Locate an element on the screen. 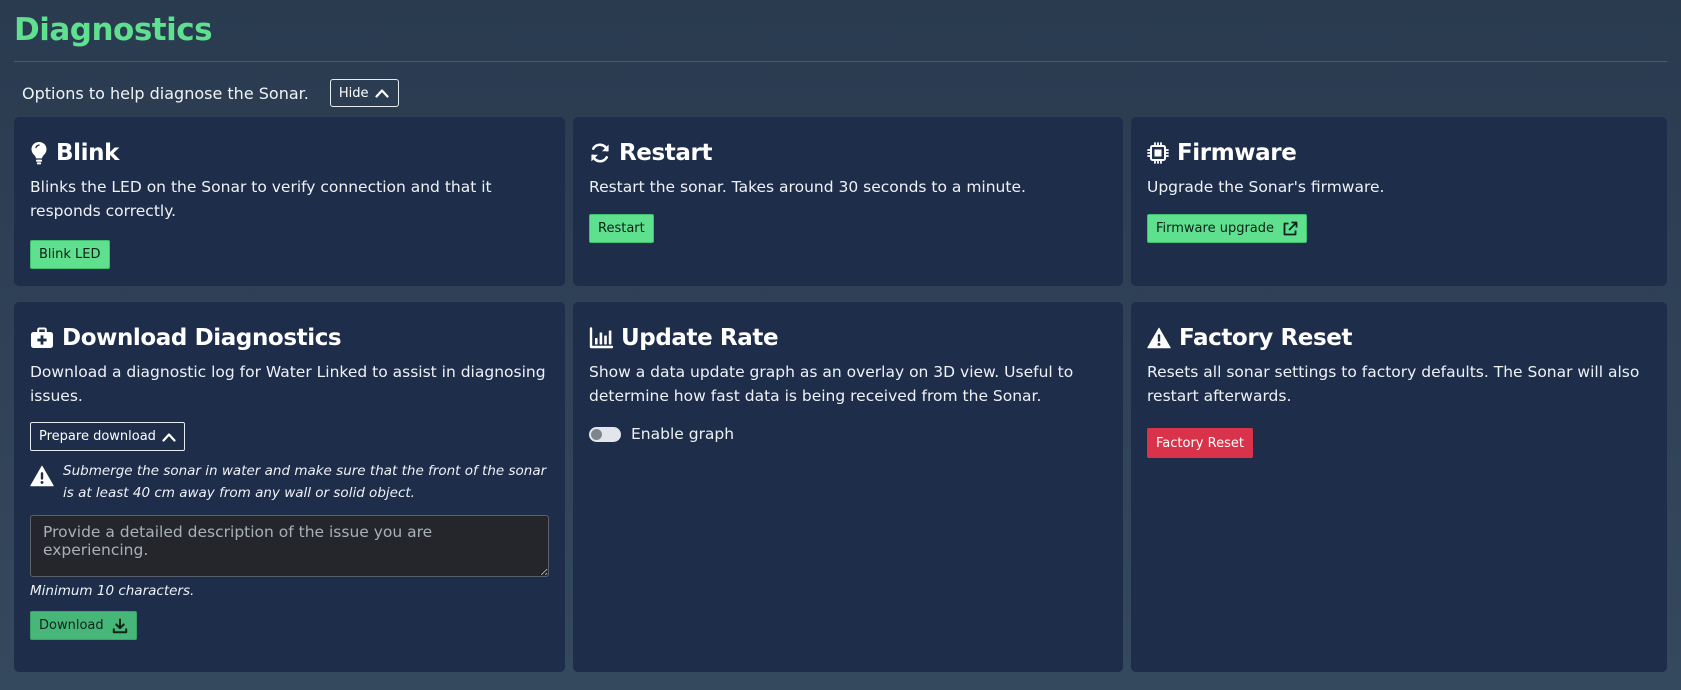 This screenshot has width=1681, height=690. enable-graph-row: Enable graph is located at coordinates (848, 434).